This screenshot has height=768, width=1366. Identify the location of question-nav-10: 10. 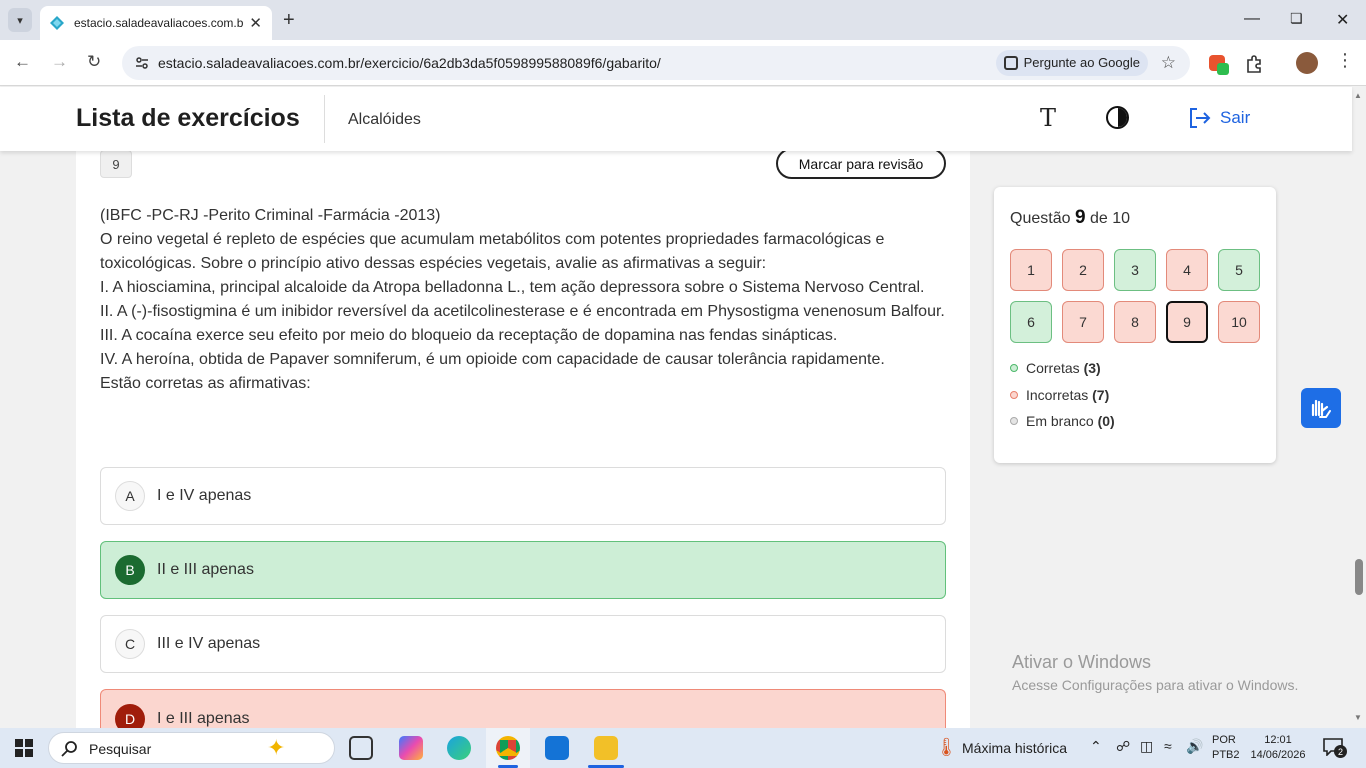
(1239, 322).